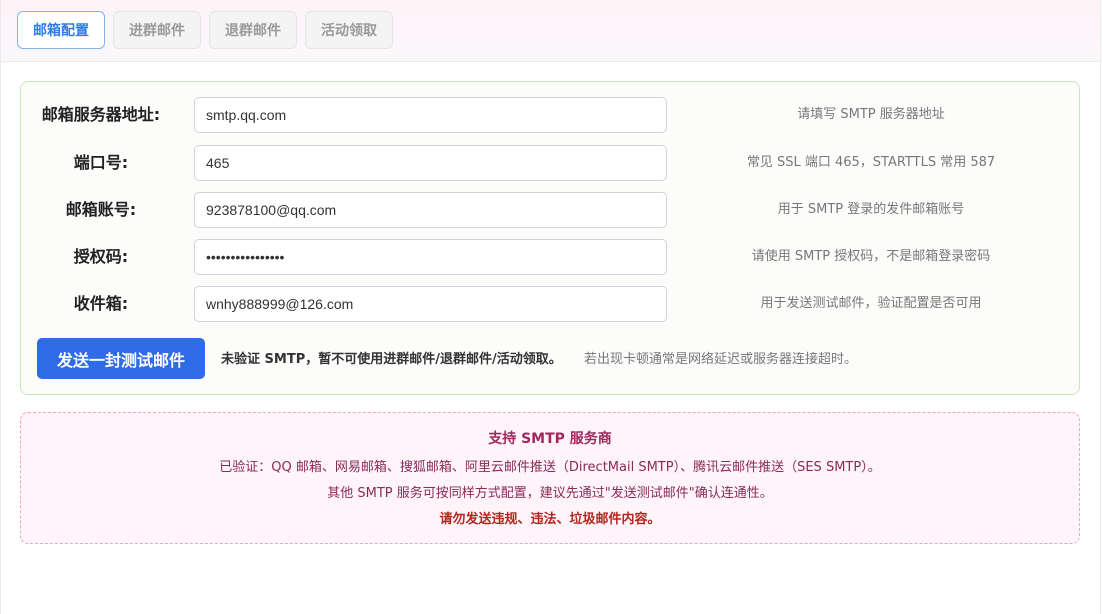  I want to click on auth-code-hint: 请使用 SMTP 授权码，不是邮箱登录密码, so click(871, 256).